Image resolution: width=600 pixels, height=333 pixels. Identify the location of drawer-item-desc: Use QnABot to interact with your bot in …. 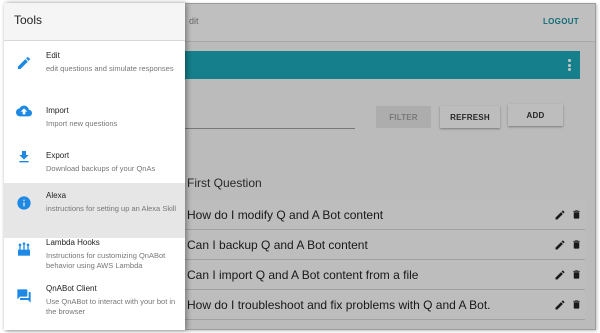
(111, 306).